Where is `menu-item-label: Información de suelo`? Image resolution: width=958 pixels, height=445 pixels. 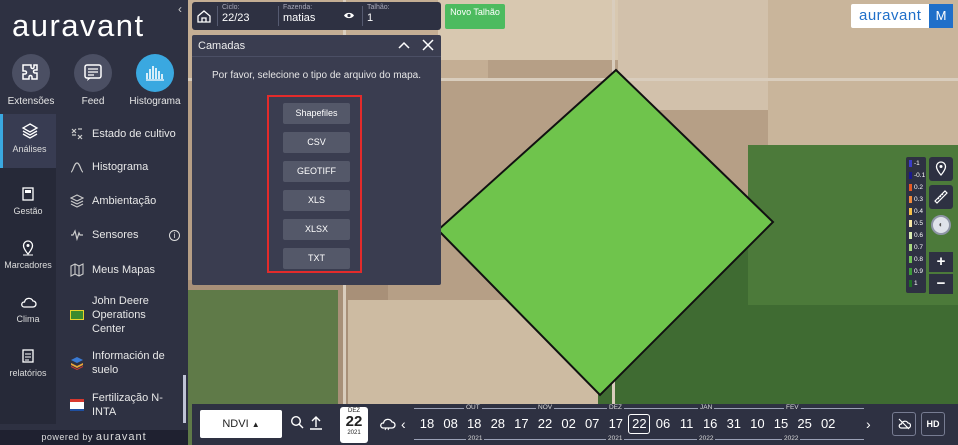
menu-item-label: Información de suelo is located at coordinates (128, 363).